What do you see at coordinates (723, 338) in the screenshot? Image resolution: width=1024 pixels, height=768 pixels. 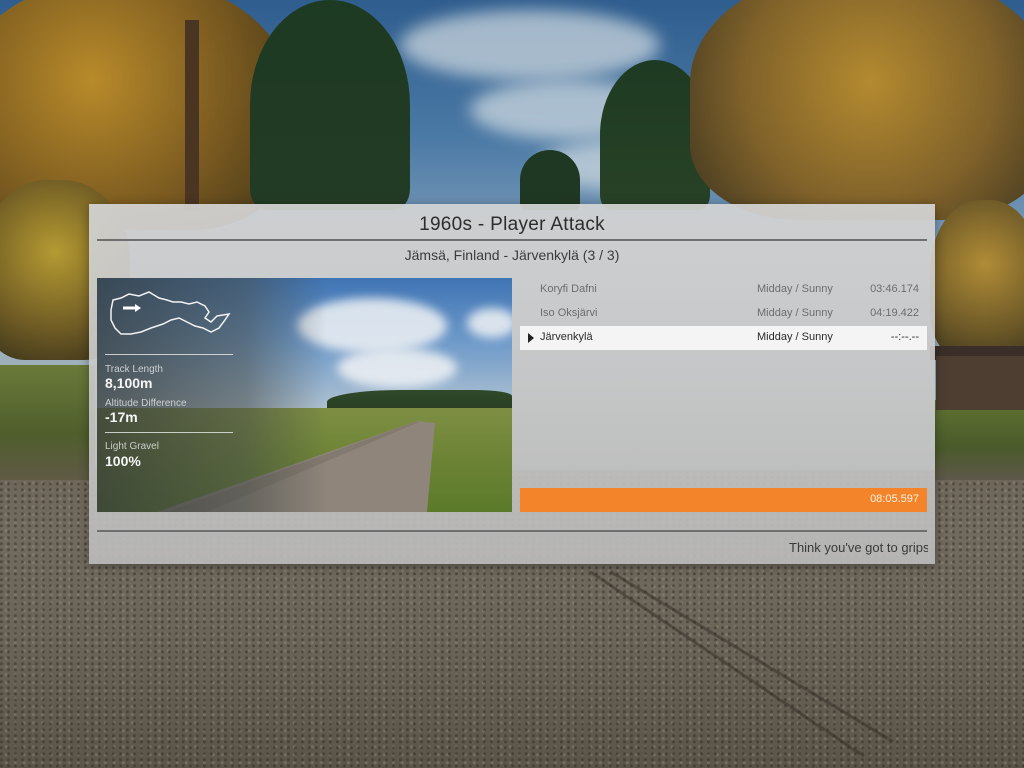 I see `stage-row-selected: Järvenkylä Midday / Sunny --:--.--` at bounding box center [723, 338].